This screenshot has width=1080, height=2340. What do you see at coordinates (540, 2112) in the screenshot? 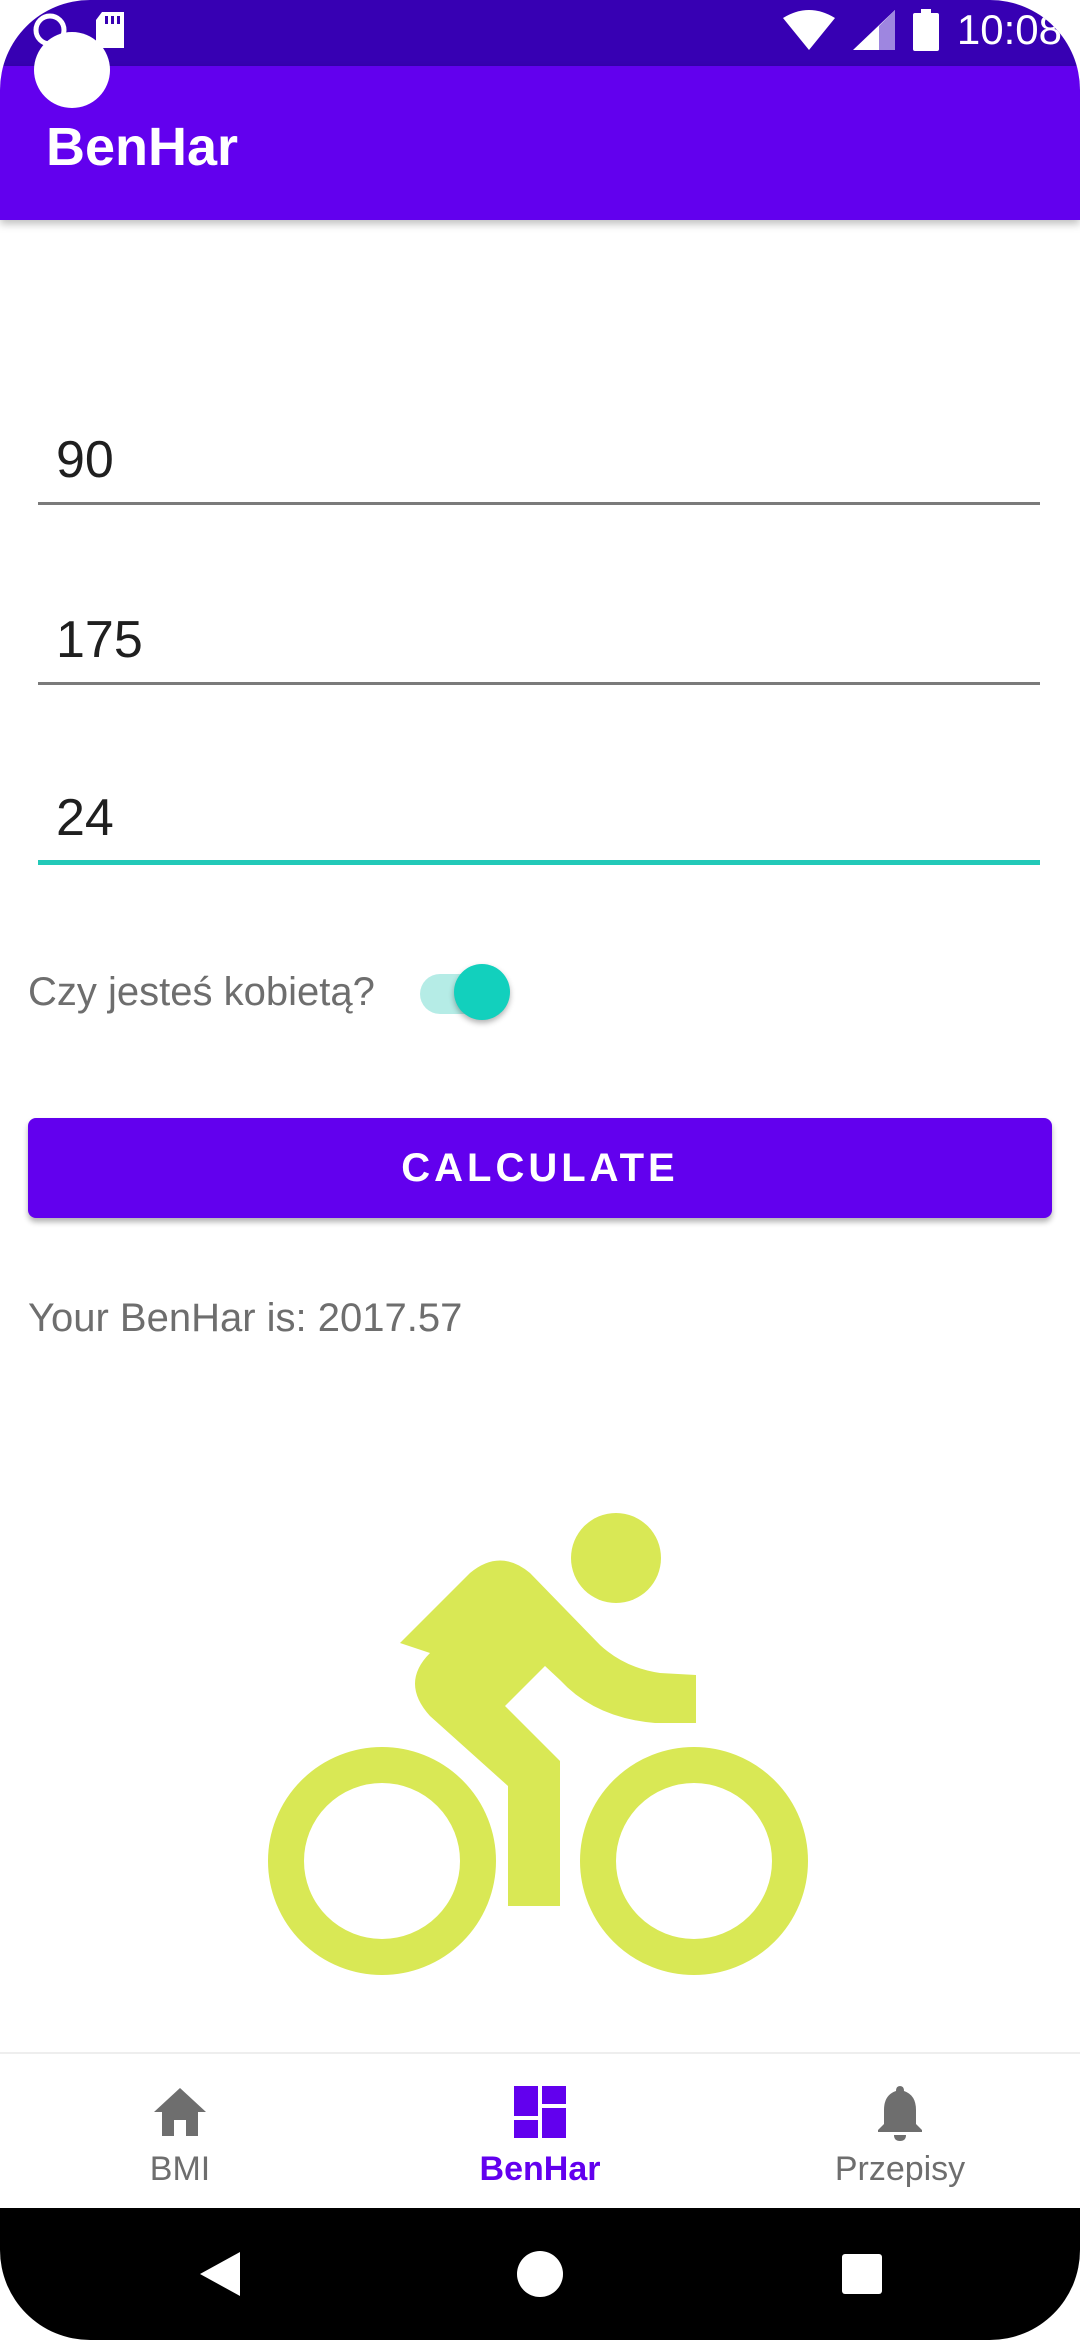
I see `dashboard-icon` at bounding box center [540, 2112].